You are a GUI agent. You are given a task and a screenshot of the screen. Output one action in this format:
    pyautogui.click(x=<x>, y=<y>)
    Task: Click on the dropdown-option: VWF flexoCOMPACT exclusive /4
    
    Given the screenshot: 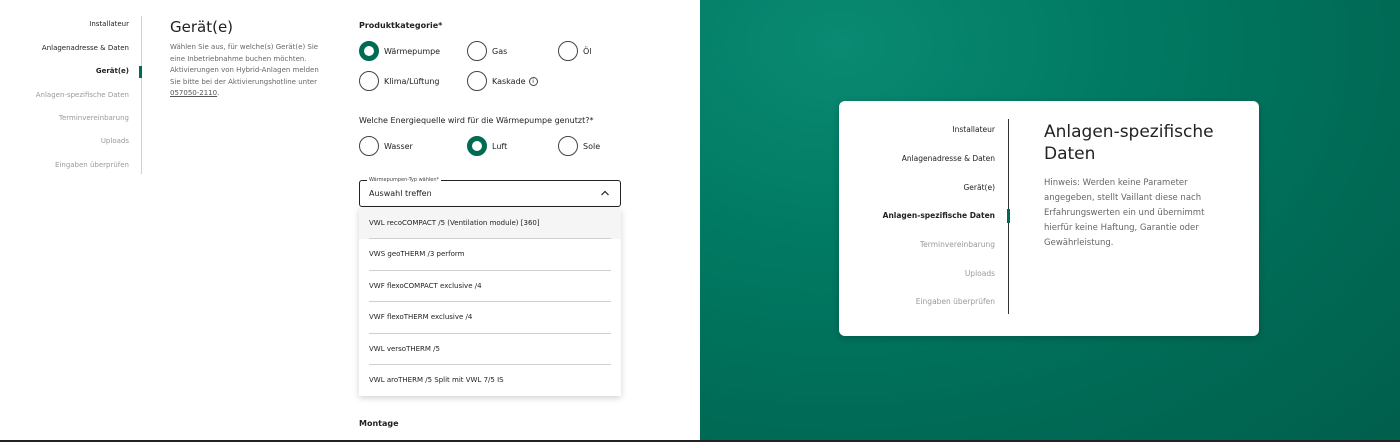 What is the action you would take?
    pyautogui.click(x=490, y=286)
    